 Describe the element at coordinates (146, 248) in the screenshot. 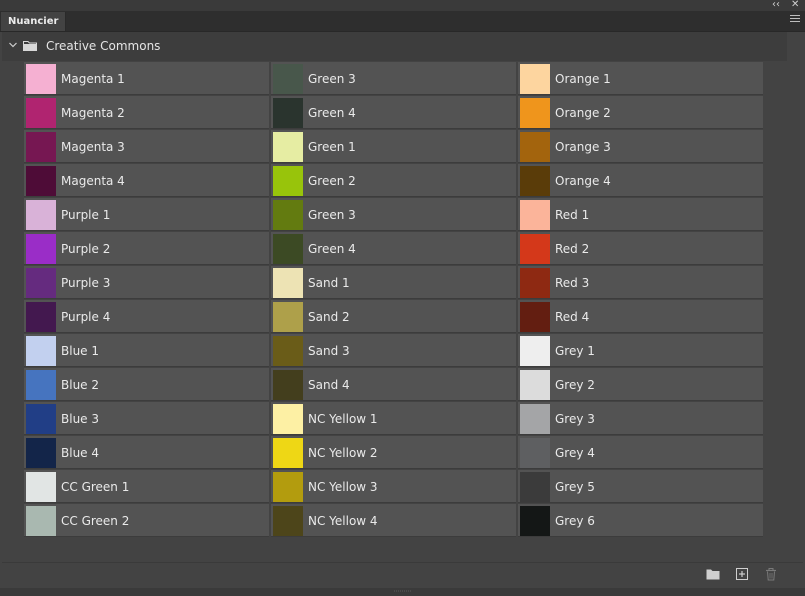

I see `swatch-item: Purple 2` at that location.